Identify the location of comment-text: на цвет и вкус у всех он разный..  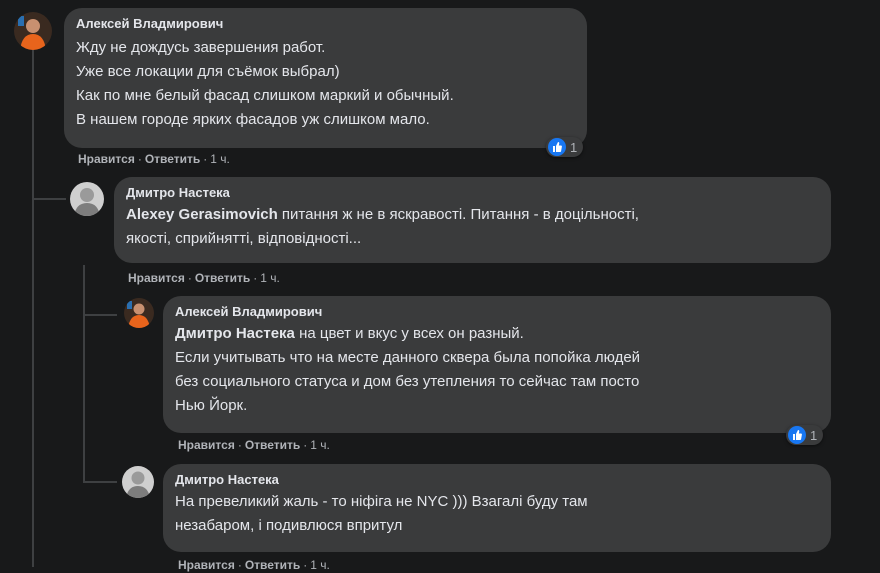
(409, 333).